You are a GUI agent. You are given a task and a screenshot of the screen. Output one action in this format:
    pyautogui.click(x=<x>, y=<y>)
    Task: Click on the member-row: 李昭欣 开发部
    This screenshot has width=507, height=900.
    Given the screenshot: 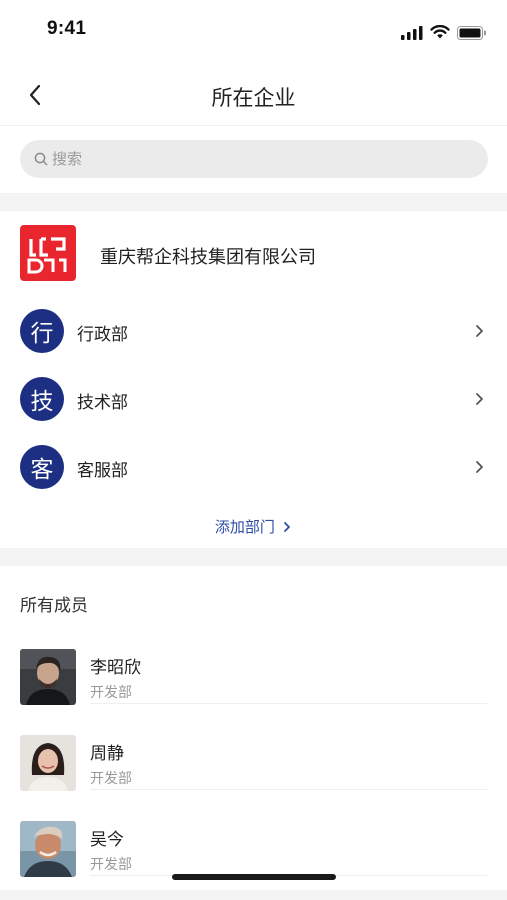 What is the action you would take?
    pyautogui.click(x=253, y=692)
    